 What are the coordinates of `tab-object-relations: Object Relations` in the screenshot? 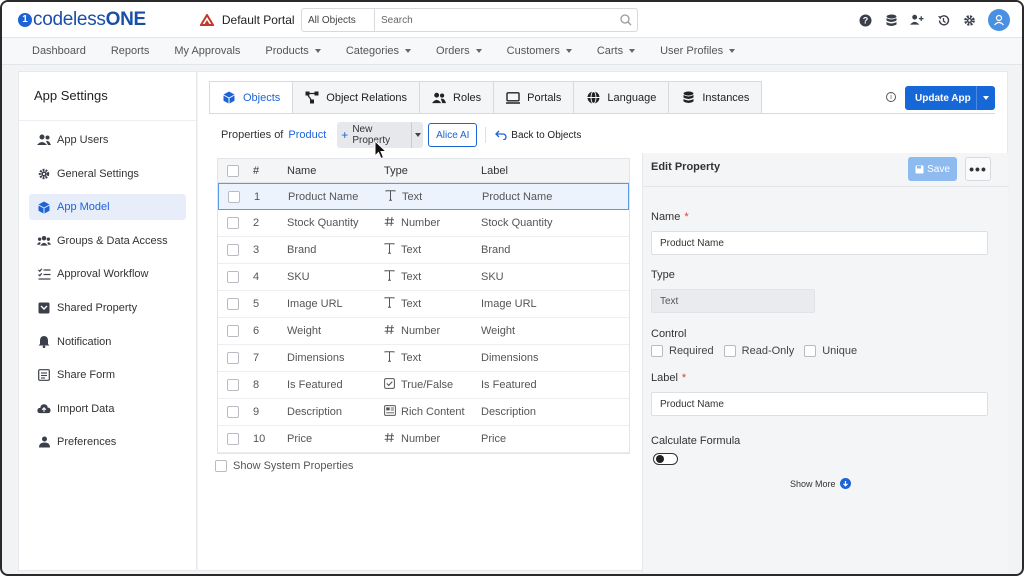 It's located at (357, 97).